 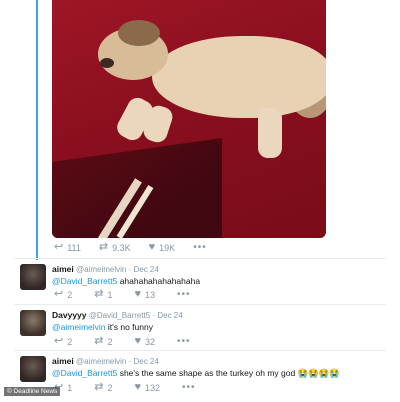 What do you see at coordinates (153, 387) in the screenshot?
I see `like-count: 132` at bounding box center [153, 387].